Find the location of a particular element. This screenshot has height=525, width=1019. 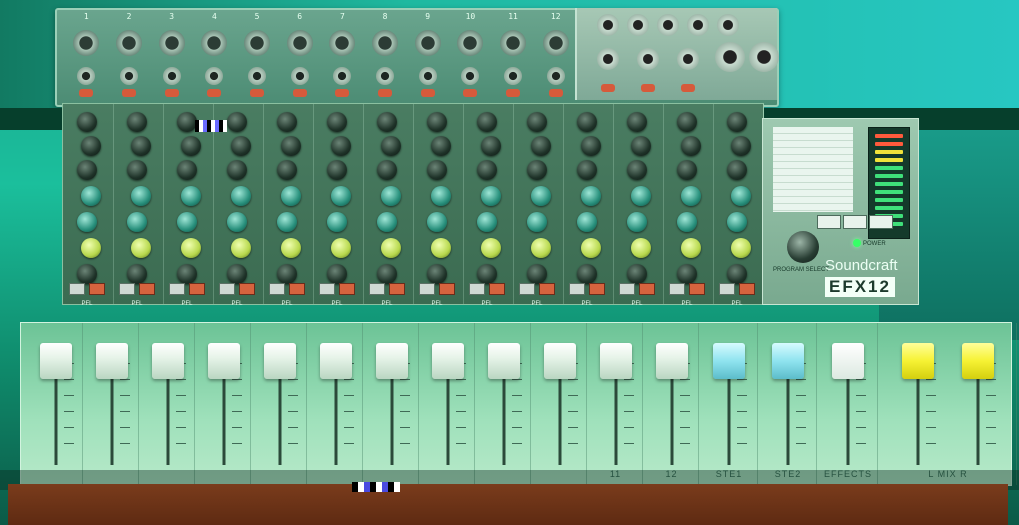

rca-output is located at coordinates (668, 25).